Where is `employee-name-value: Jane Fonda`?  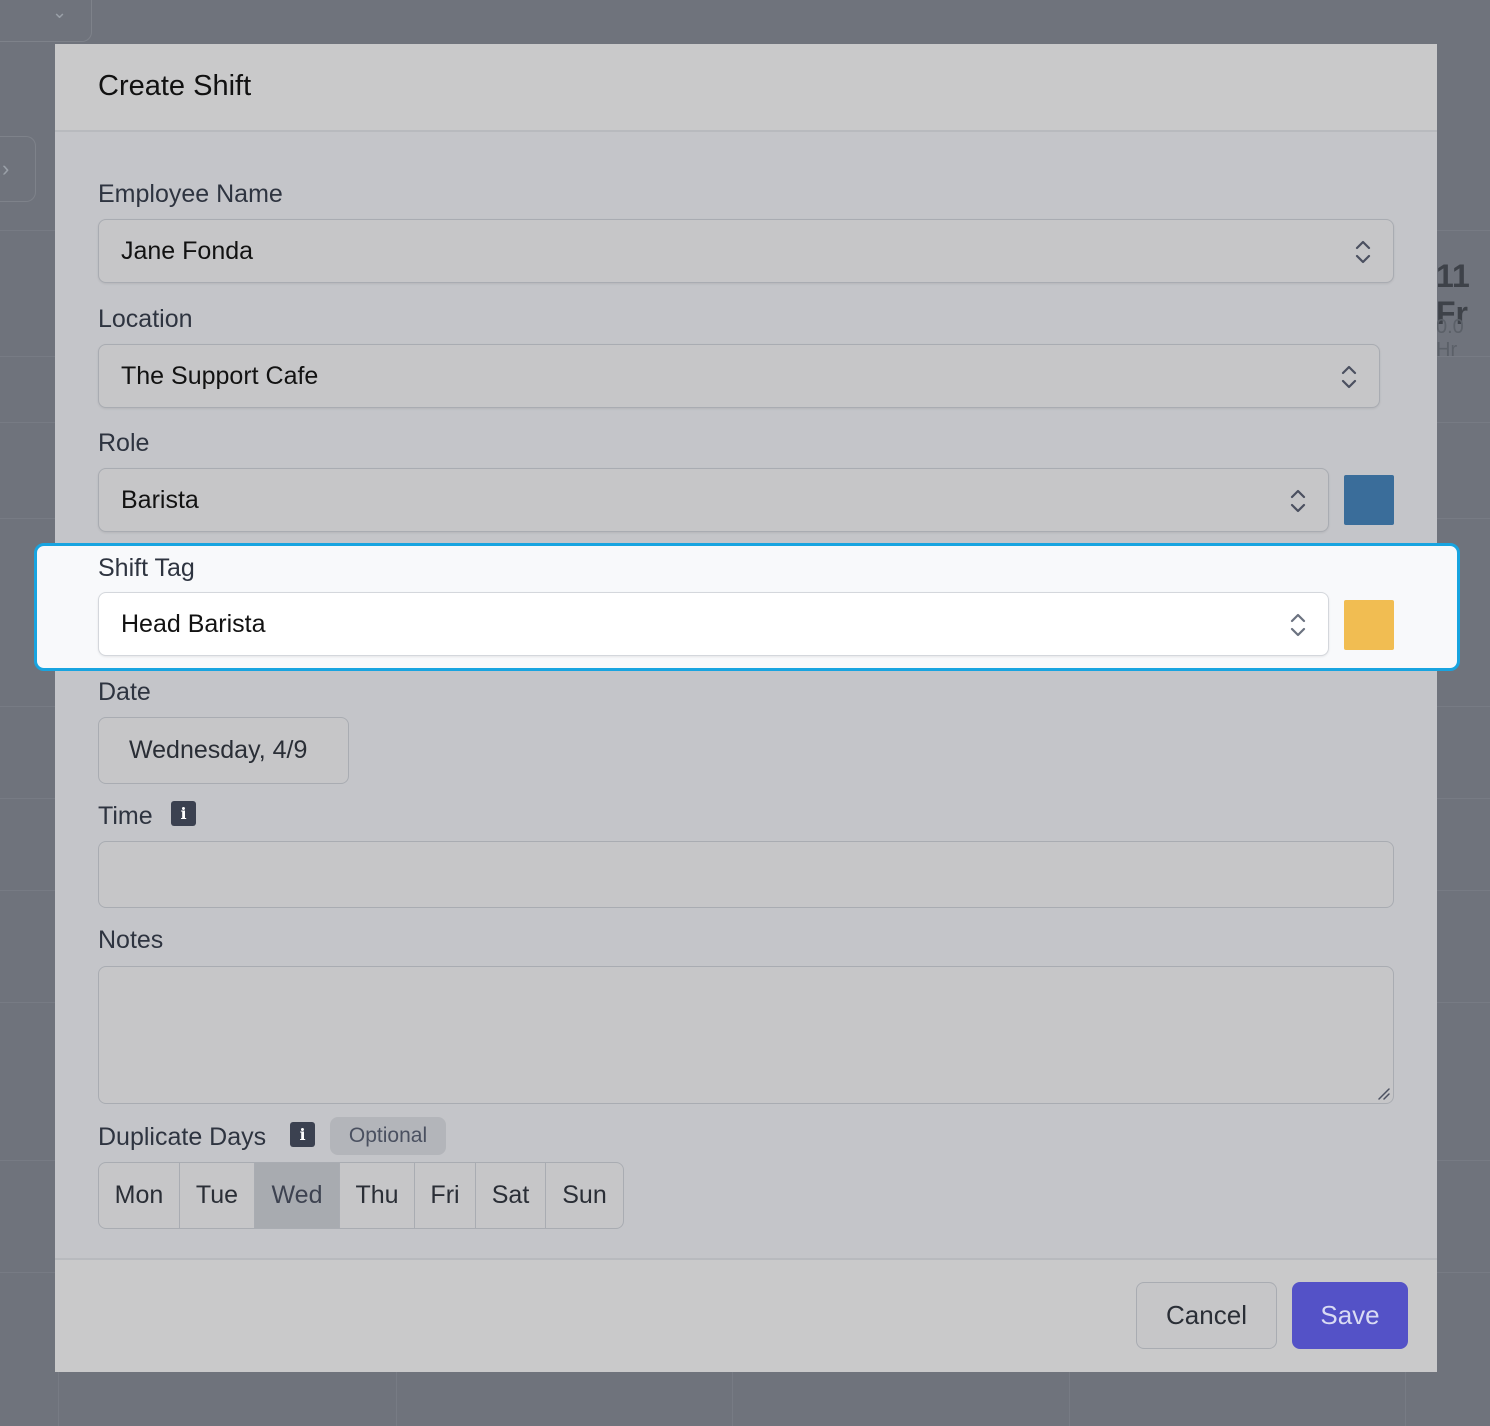 employee-name-value: Jane Fonda is located at coordinates (187, 251).